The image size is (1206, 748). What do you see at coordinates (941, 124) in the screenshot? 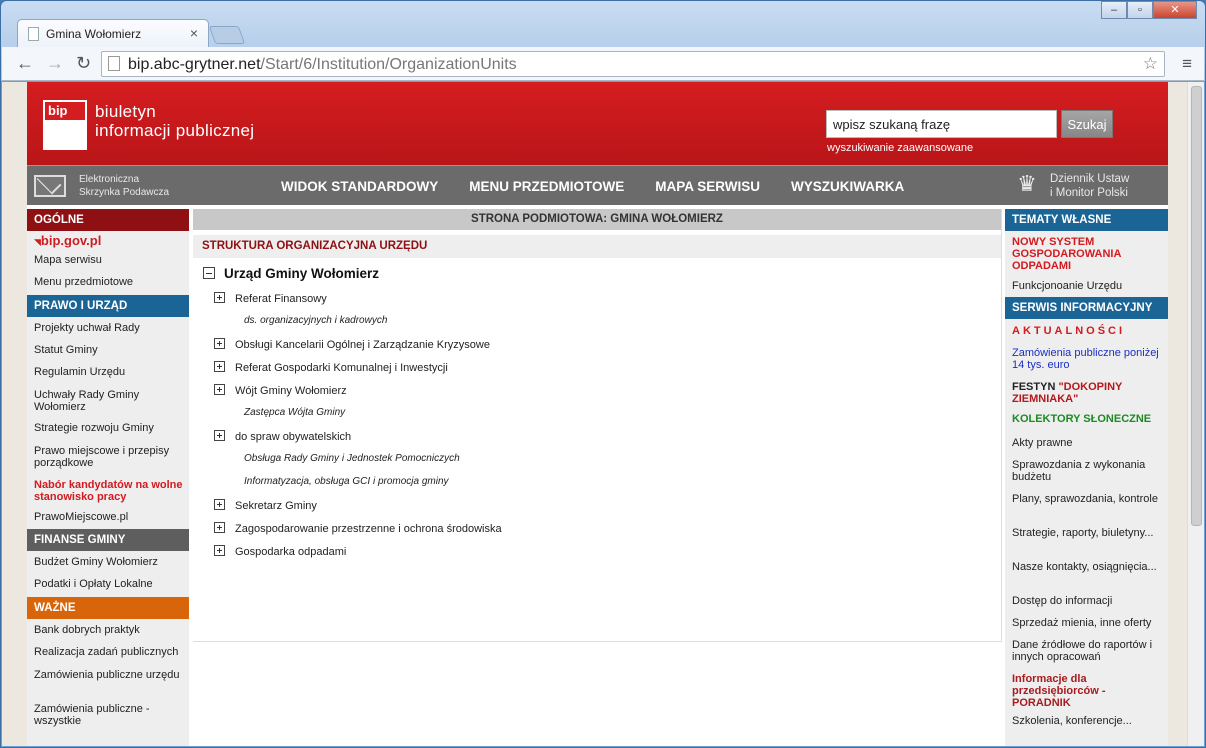
I see `search-input` at bounding box center [941, 124].